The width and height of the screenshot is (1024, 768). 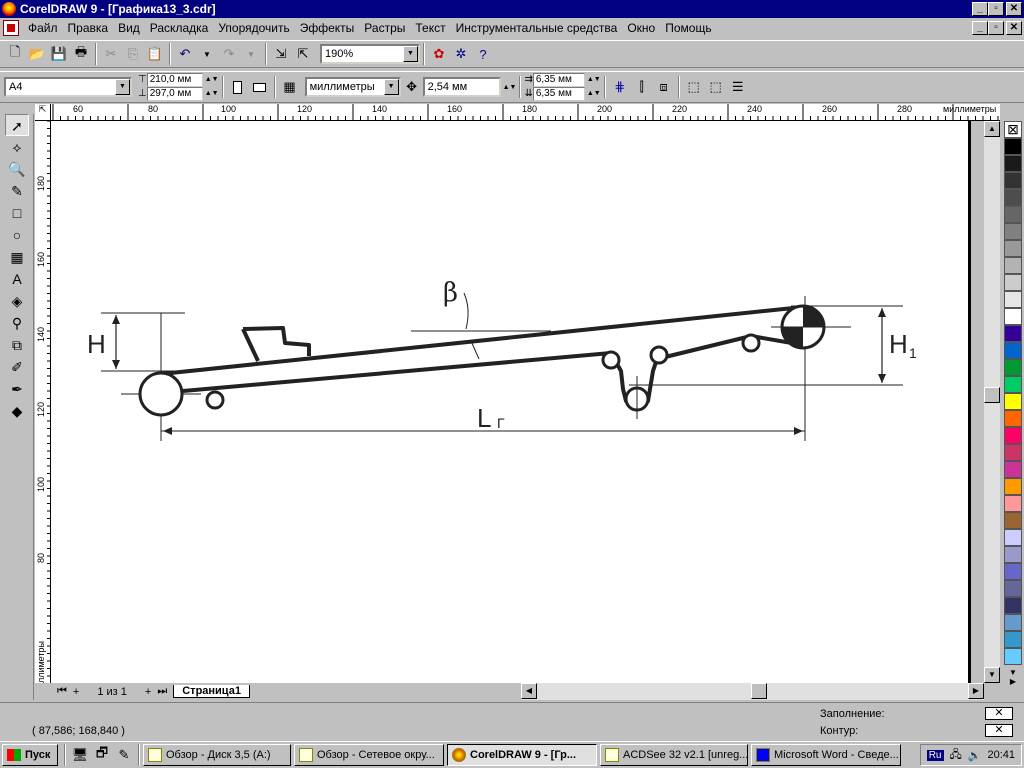 What do you see at coordinates (238, 87) in the screenshot?
I see `portrait-icon` at bounding box center [238, 87].